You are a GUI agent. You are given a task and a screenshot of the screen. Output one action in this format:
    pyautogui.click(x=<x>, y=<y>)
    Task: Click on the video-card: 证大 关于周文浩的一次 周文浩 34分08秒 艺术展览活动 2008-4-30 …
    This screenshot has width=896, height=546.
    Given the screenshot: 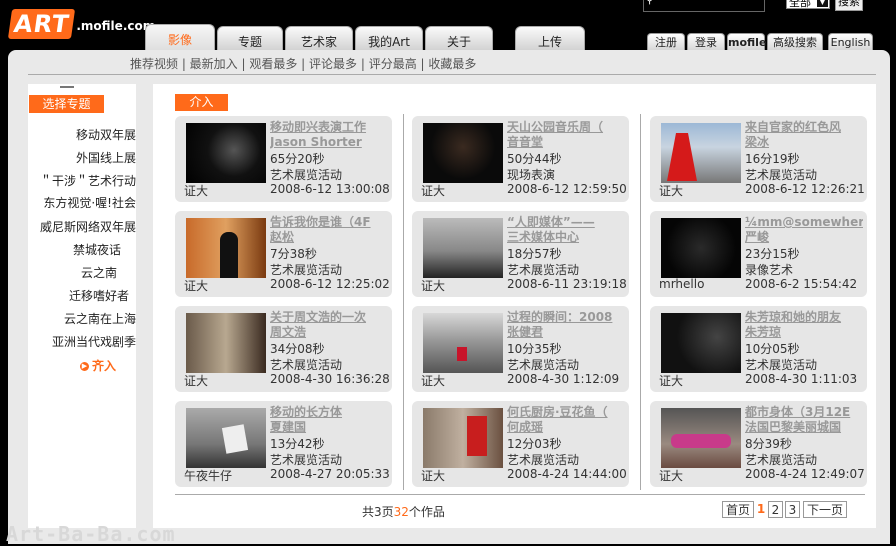 What is the action you would take?
    pyautogui.click(x=283, y=349)
    